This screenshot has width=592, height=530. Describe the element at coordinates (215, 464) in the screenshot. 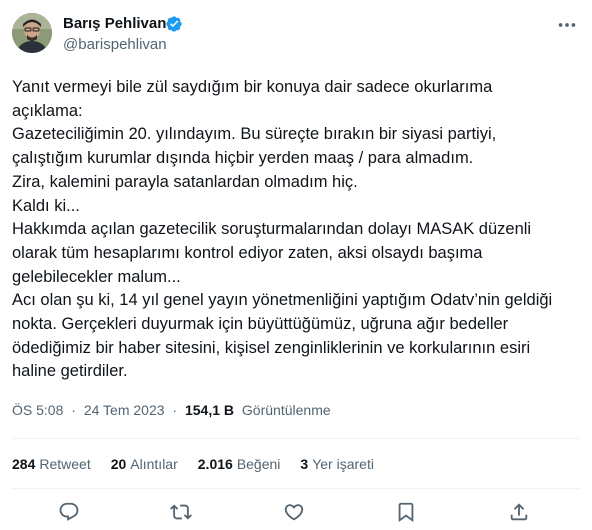

I see `likes-count: 2.016` at that location.